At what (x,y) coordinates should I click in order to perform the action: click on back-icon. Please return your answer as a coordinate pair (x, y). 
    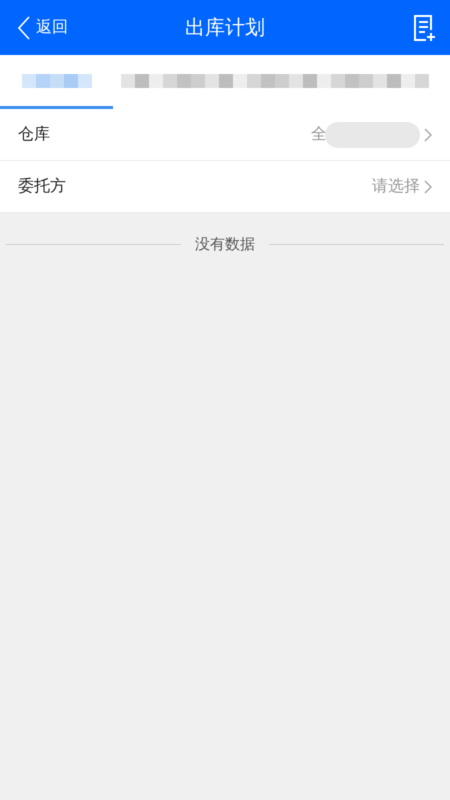
    Looking at the image, I should click on (24, 28).